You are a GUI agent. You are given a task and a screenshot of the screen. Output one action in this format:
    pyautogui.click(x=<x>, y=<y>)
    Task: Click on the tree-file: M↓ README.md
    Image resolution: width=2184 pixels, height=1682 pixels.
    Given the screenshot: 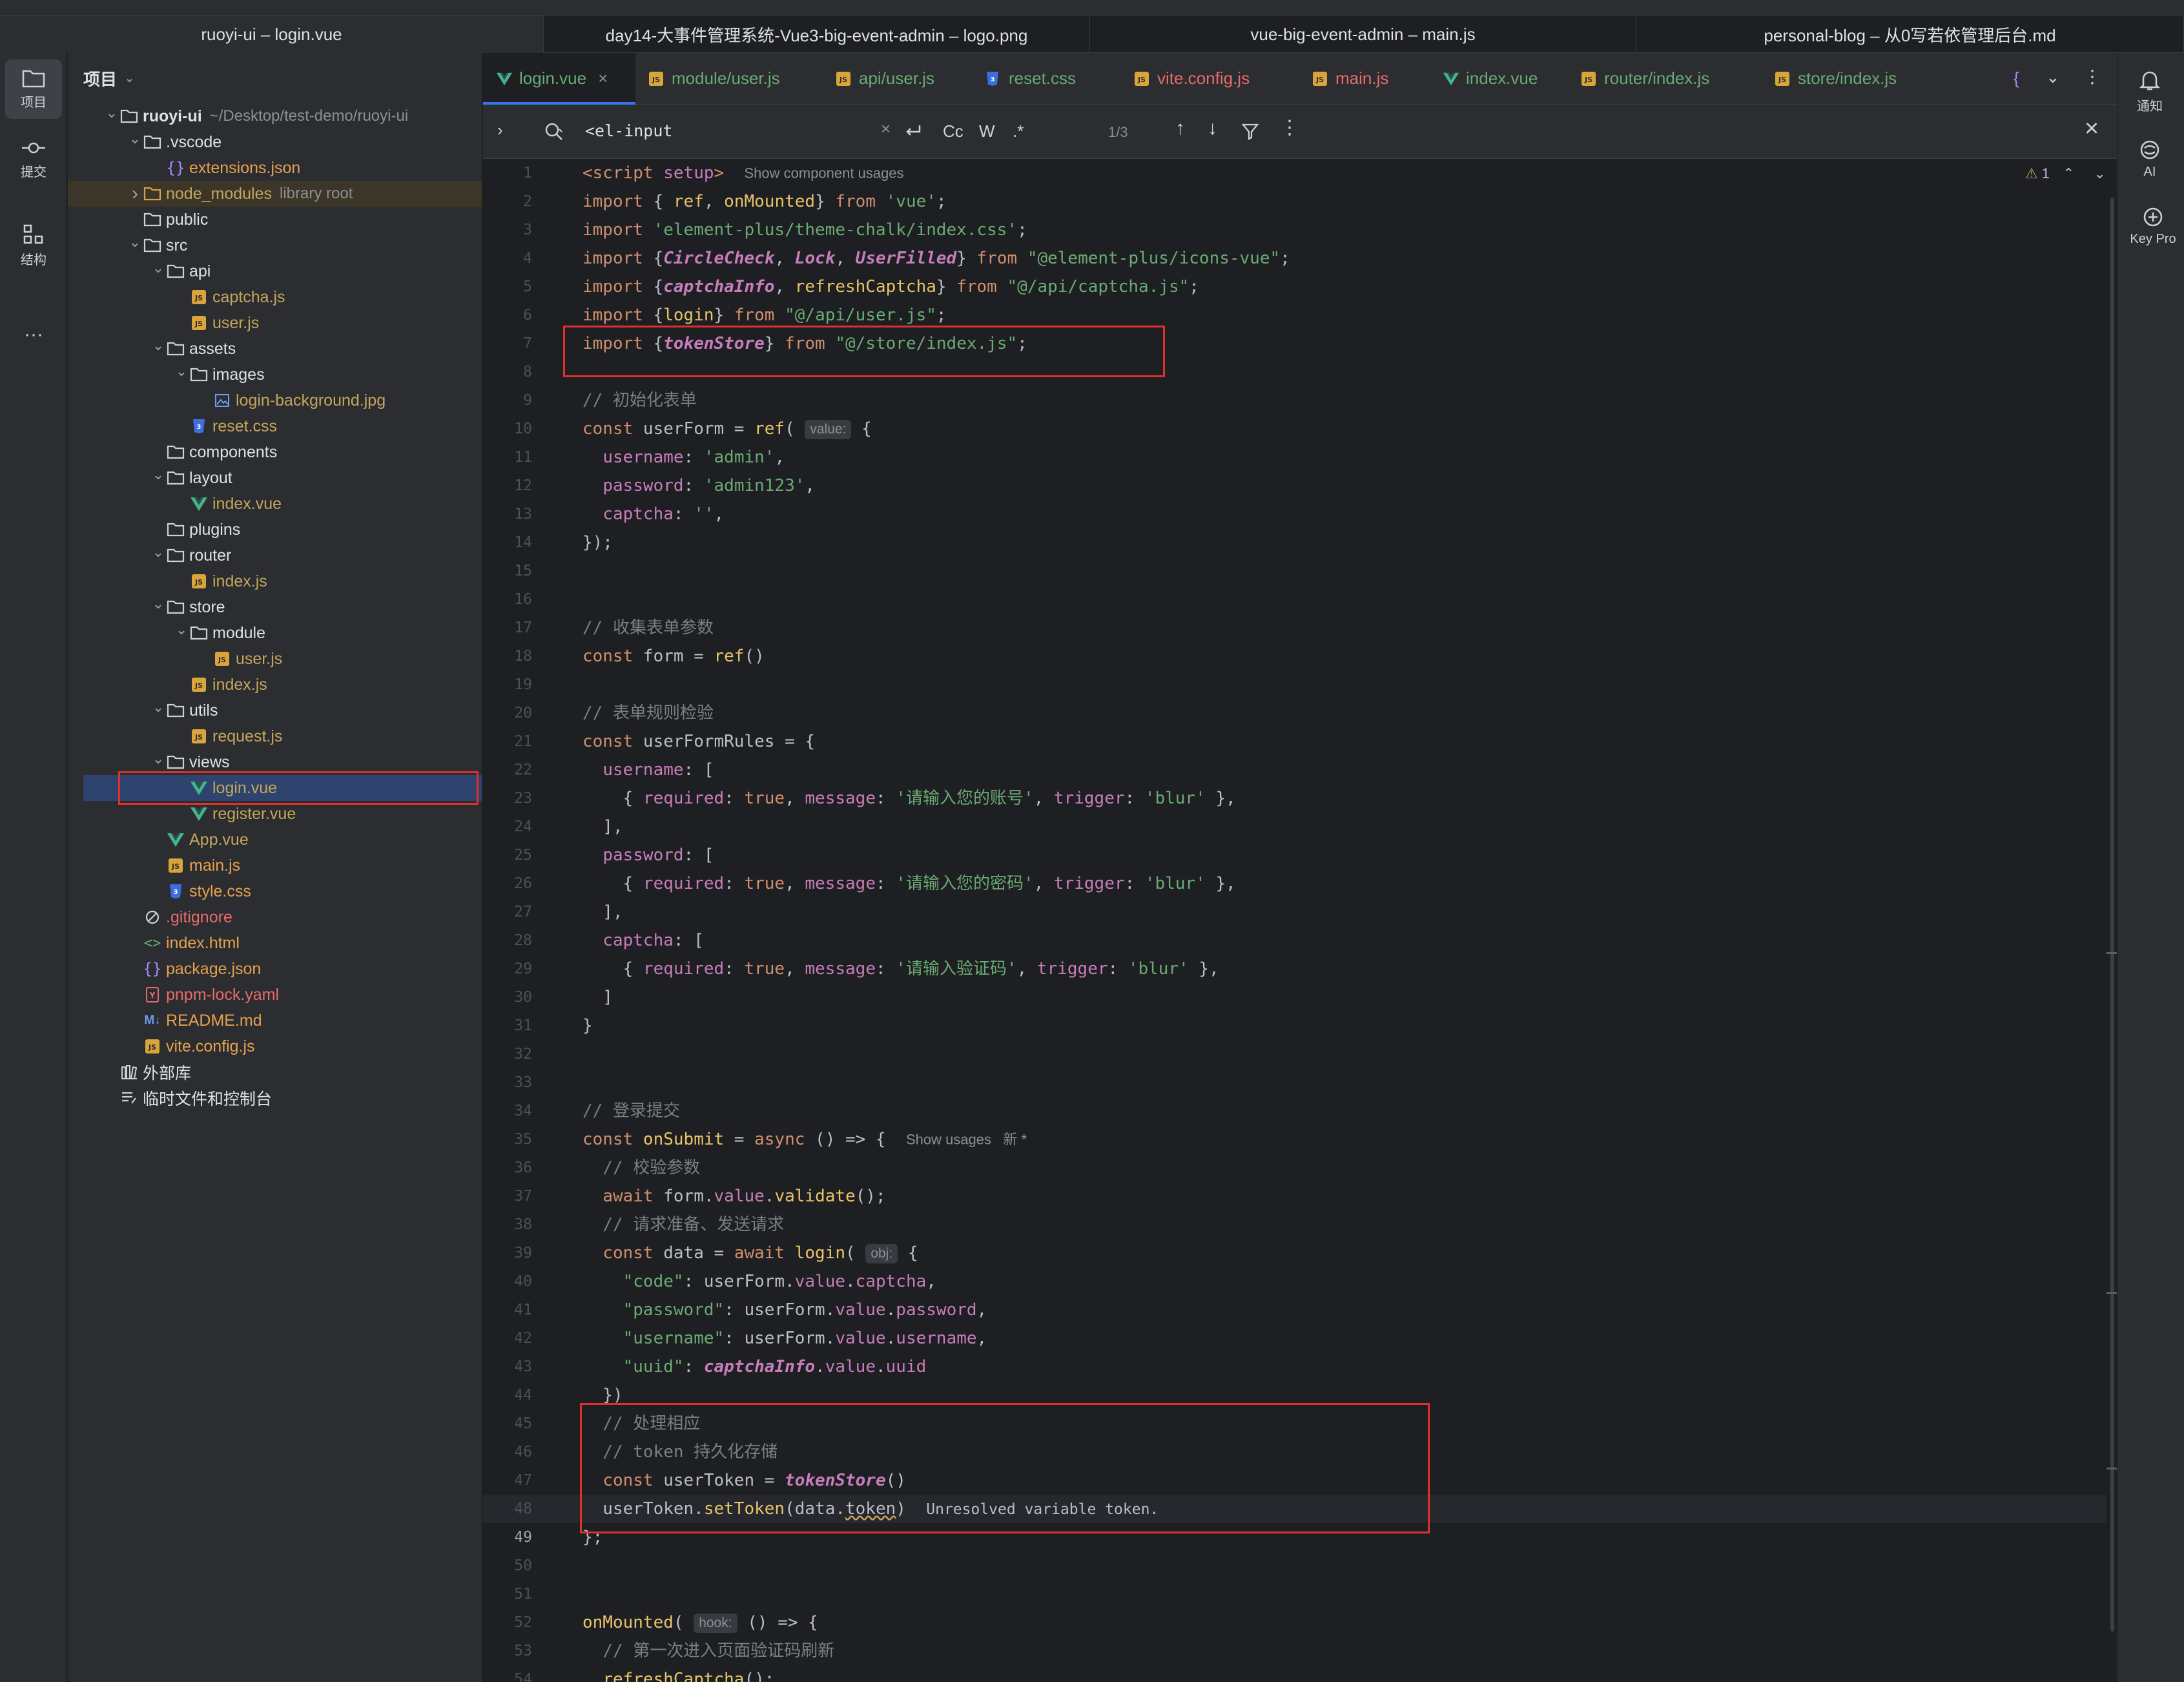 What is the action you would take?
    pyautogui.click(x=275, y=1021)
    